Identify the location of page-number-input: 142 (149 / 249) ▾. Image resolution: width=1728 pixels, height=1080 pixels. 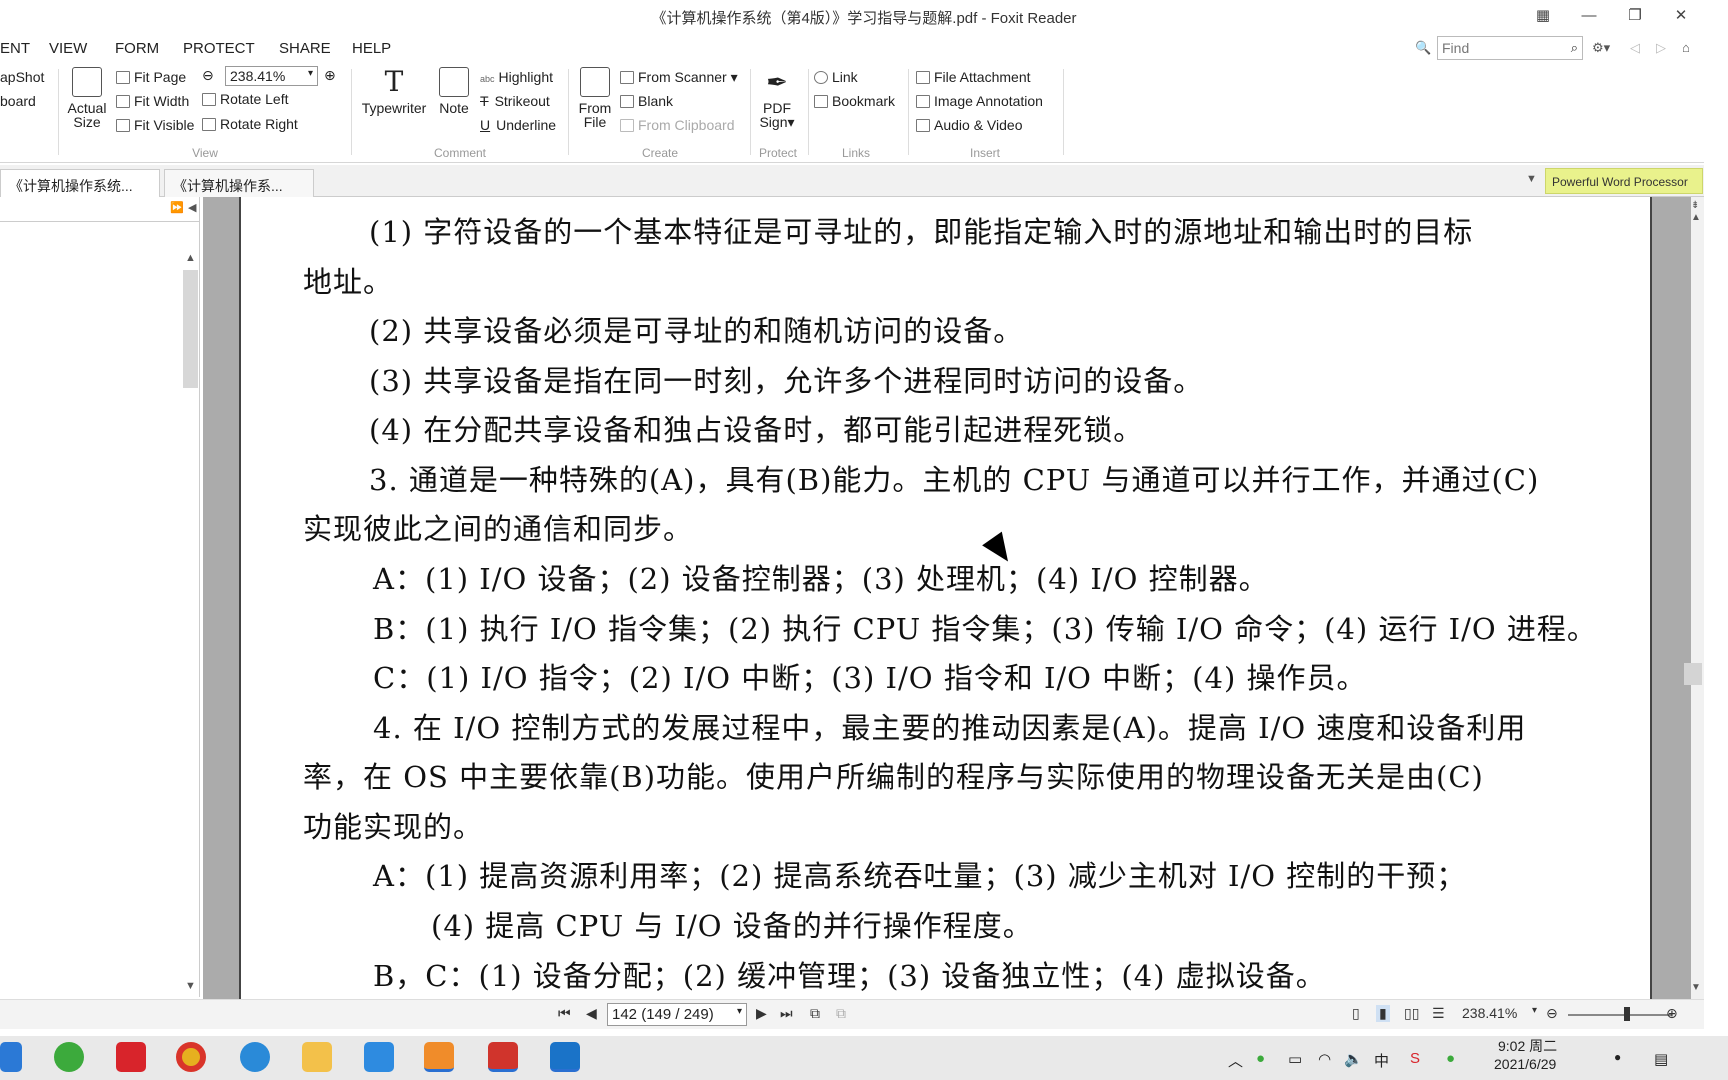
(677, 1014).